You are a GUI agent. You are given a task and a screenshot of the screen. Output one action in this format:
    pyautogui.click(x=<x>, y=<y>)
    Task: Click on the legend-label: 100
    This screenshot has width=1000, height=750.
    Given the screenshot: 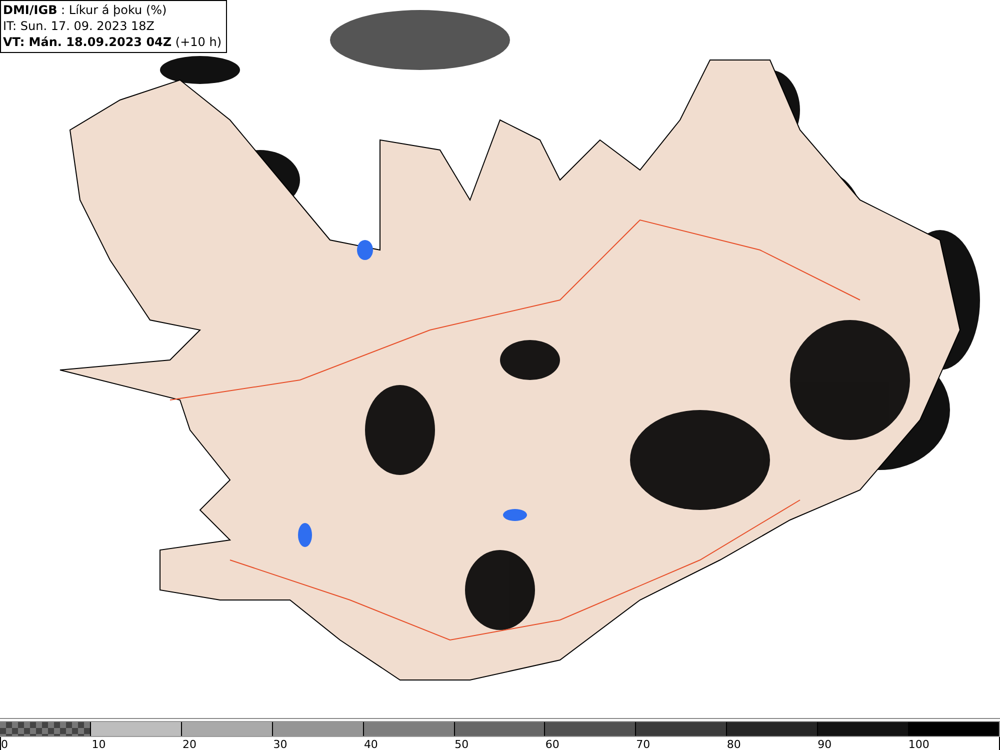 What is the action you would take?
    pyautogui.click(x=919, y=744)
    